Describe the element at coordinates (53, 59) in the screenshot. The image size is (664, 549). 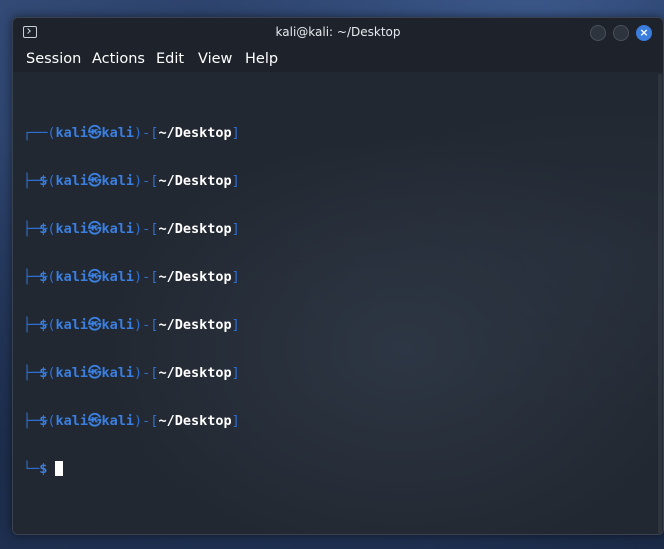
I see `menu-session: Session` at that location.